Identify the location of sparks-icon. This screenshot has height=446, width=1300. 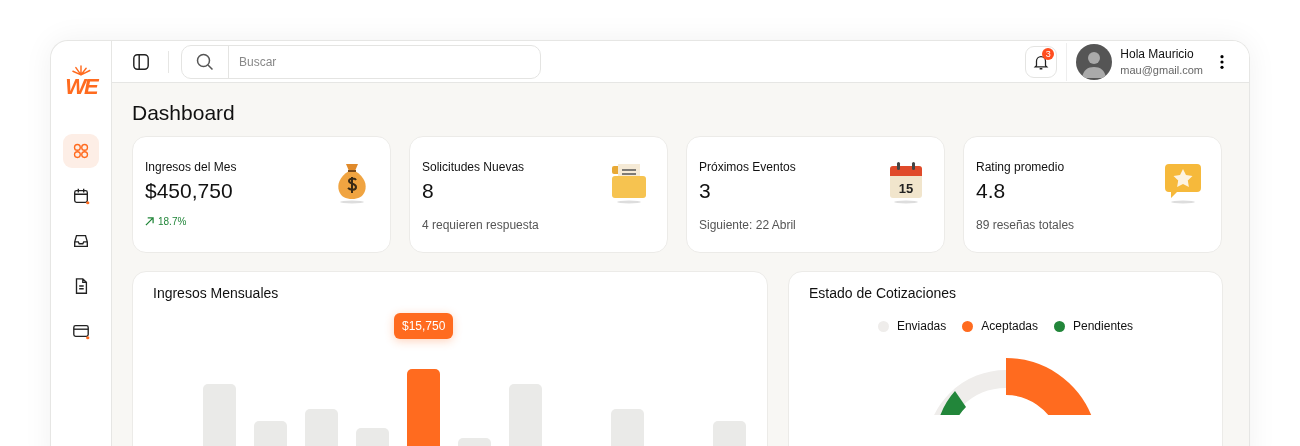
(81, 70).